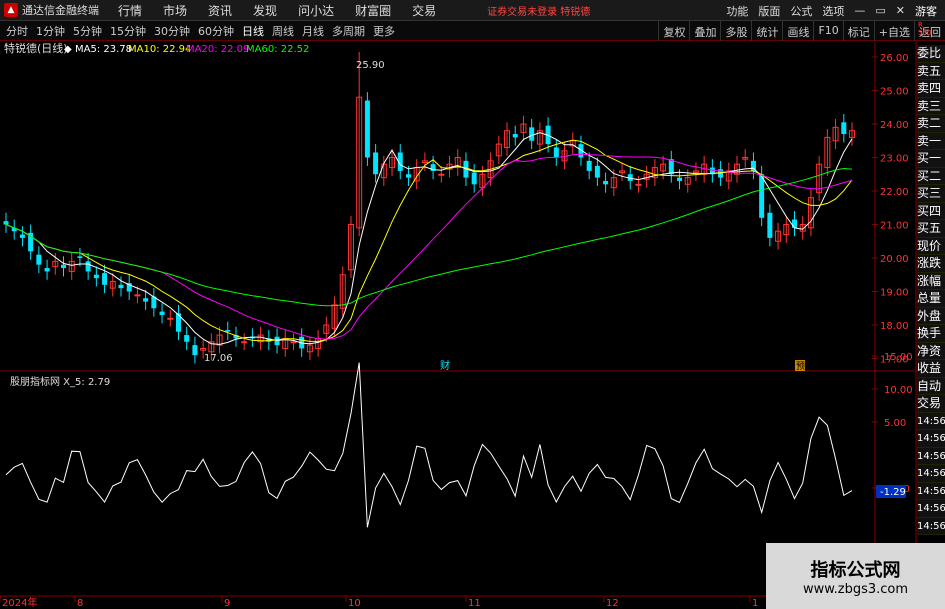  What do you see at coordinates (220, 10) in the screenshot?
I see `menu-zixun: 资讯` at bounding box center [220, 10].